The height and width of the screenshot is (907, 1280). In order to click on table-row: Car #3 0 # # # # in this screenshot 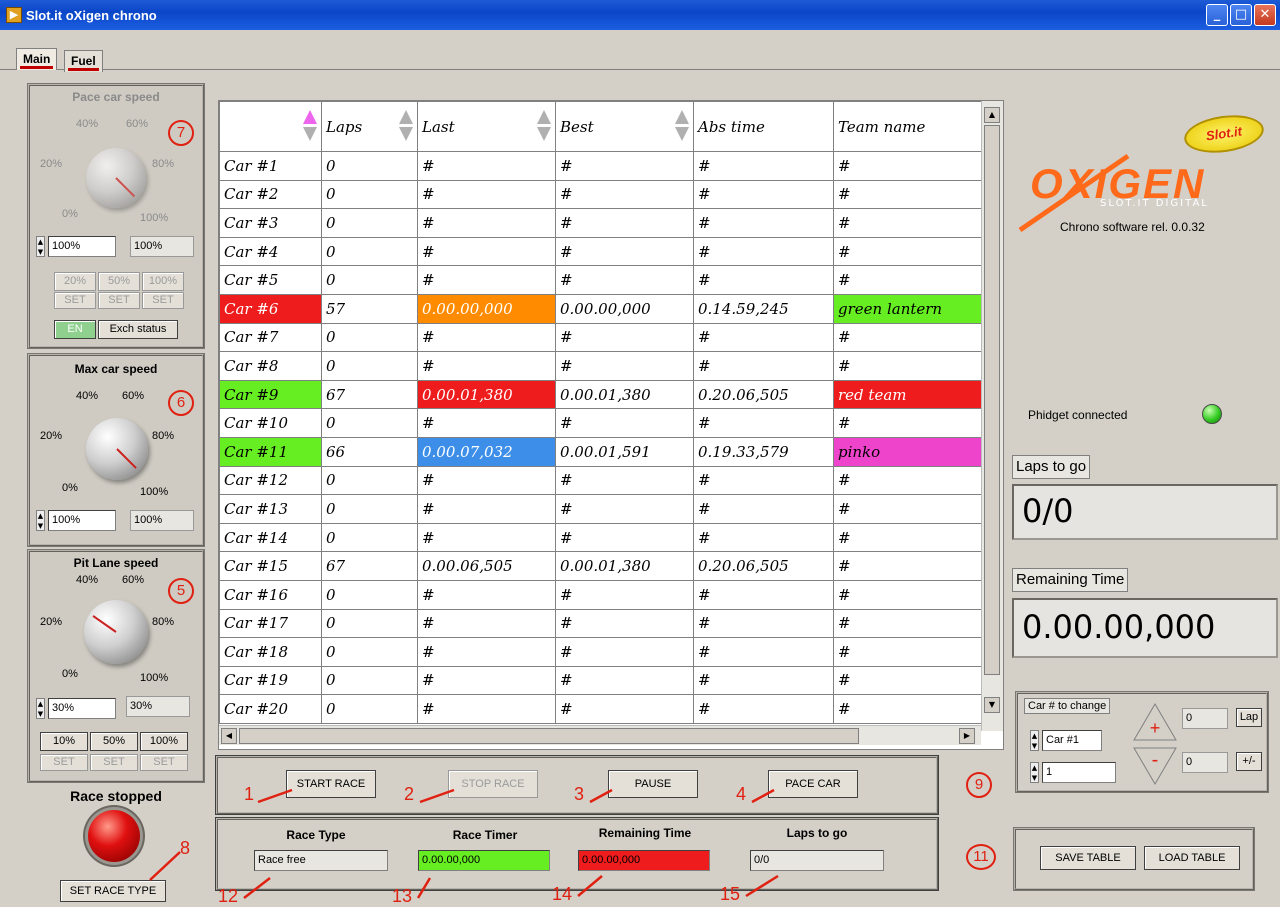, I will do `click(600, 223)`.